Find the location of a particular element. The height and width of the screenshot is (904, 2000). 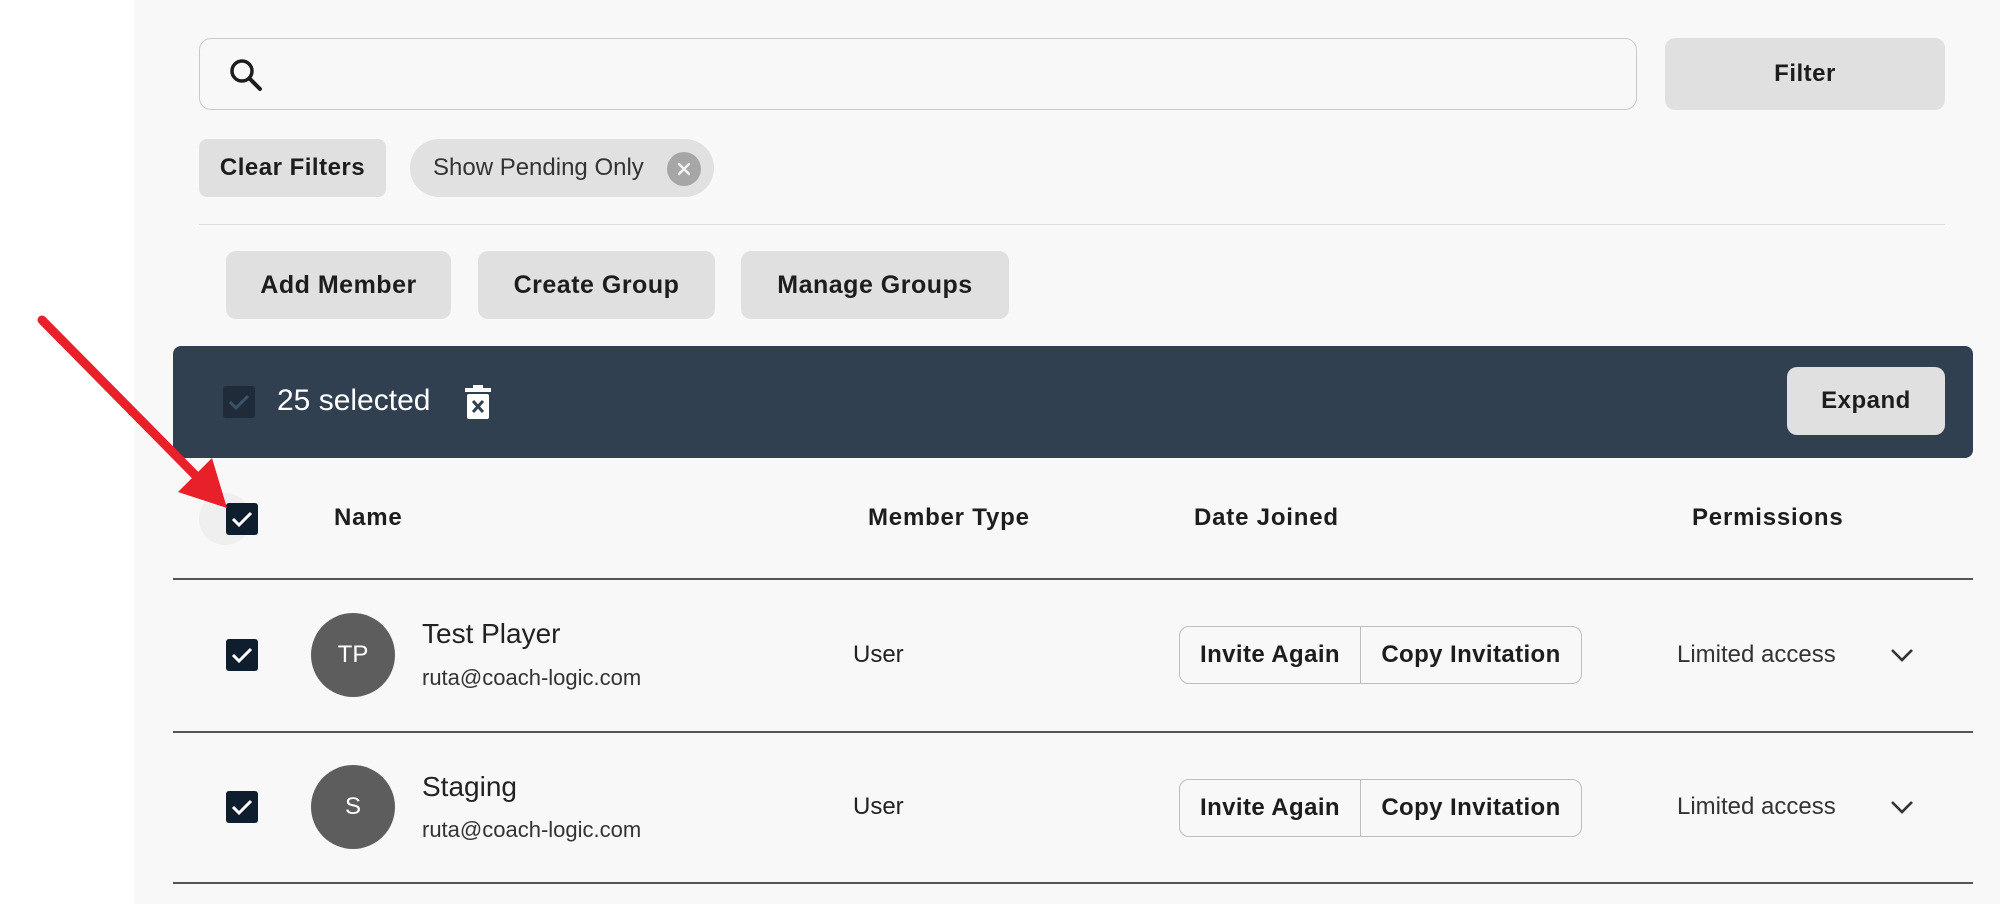

header-name: Name is located at coordinates (368, 518).